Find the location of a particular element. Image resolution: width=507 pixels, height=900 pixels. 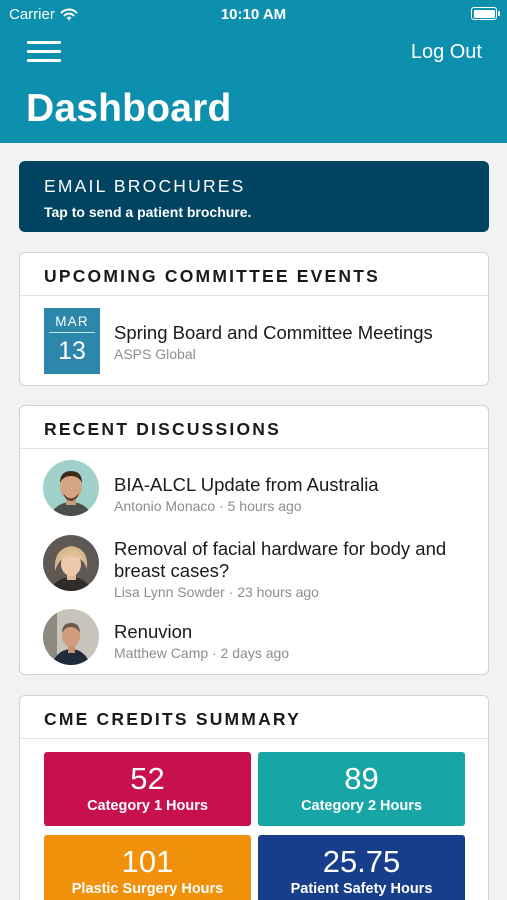

email-brochures-title: EMAIL BROCHURES is located at coordinates (145, 186).